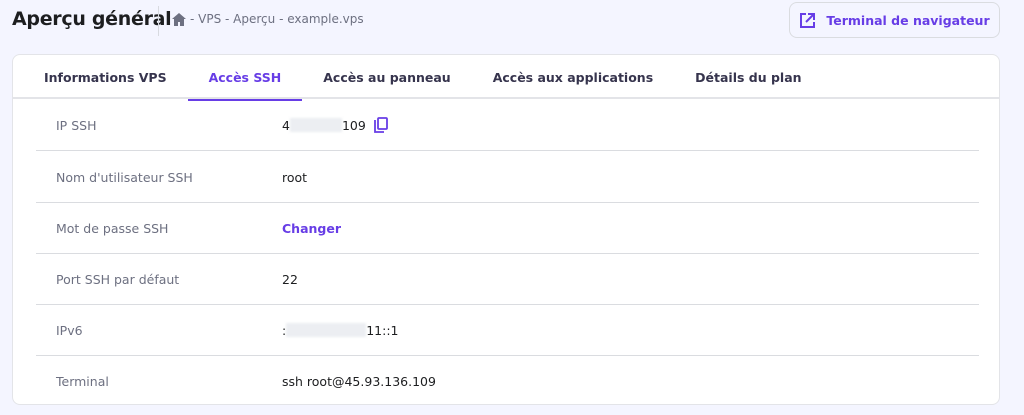  I want to click on row-label: Port SSH par défaut, so click(118, 279).